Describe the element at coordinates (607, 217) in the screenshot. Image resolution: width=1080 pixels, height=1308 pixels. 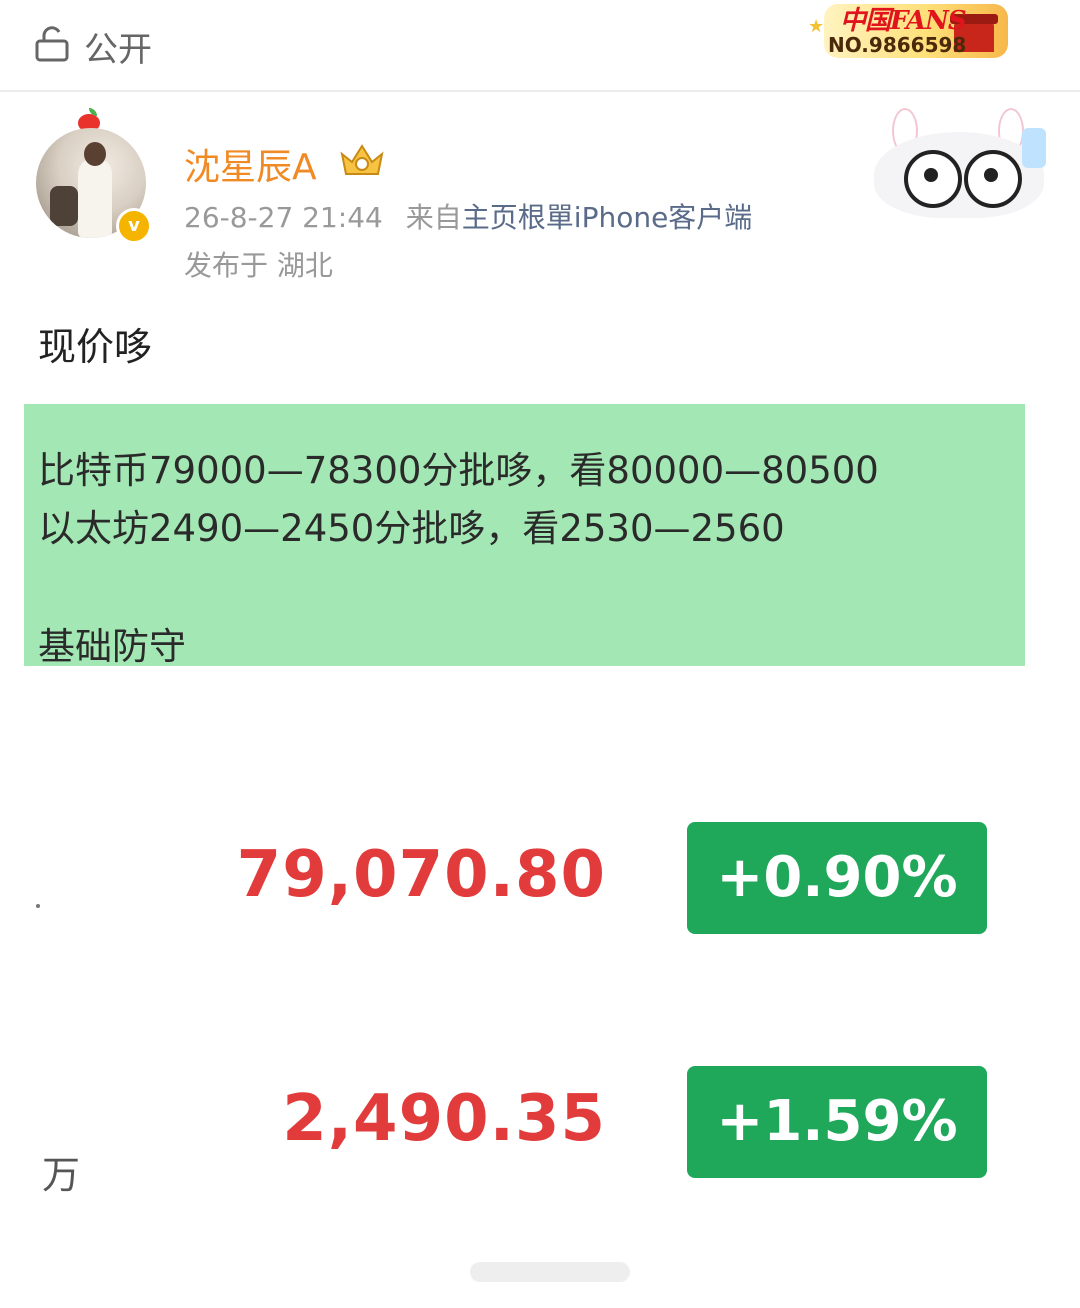
I see `source-link: 主页根單iPhone客户端` at that location.